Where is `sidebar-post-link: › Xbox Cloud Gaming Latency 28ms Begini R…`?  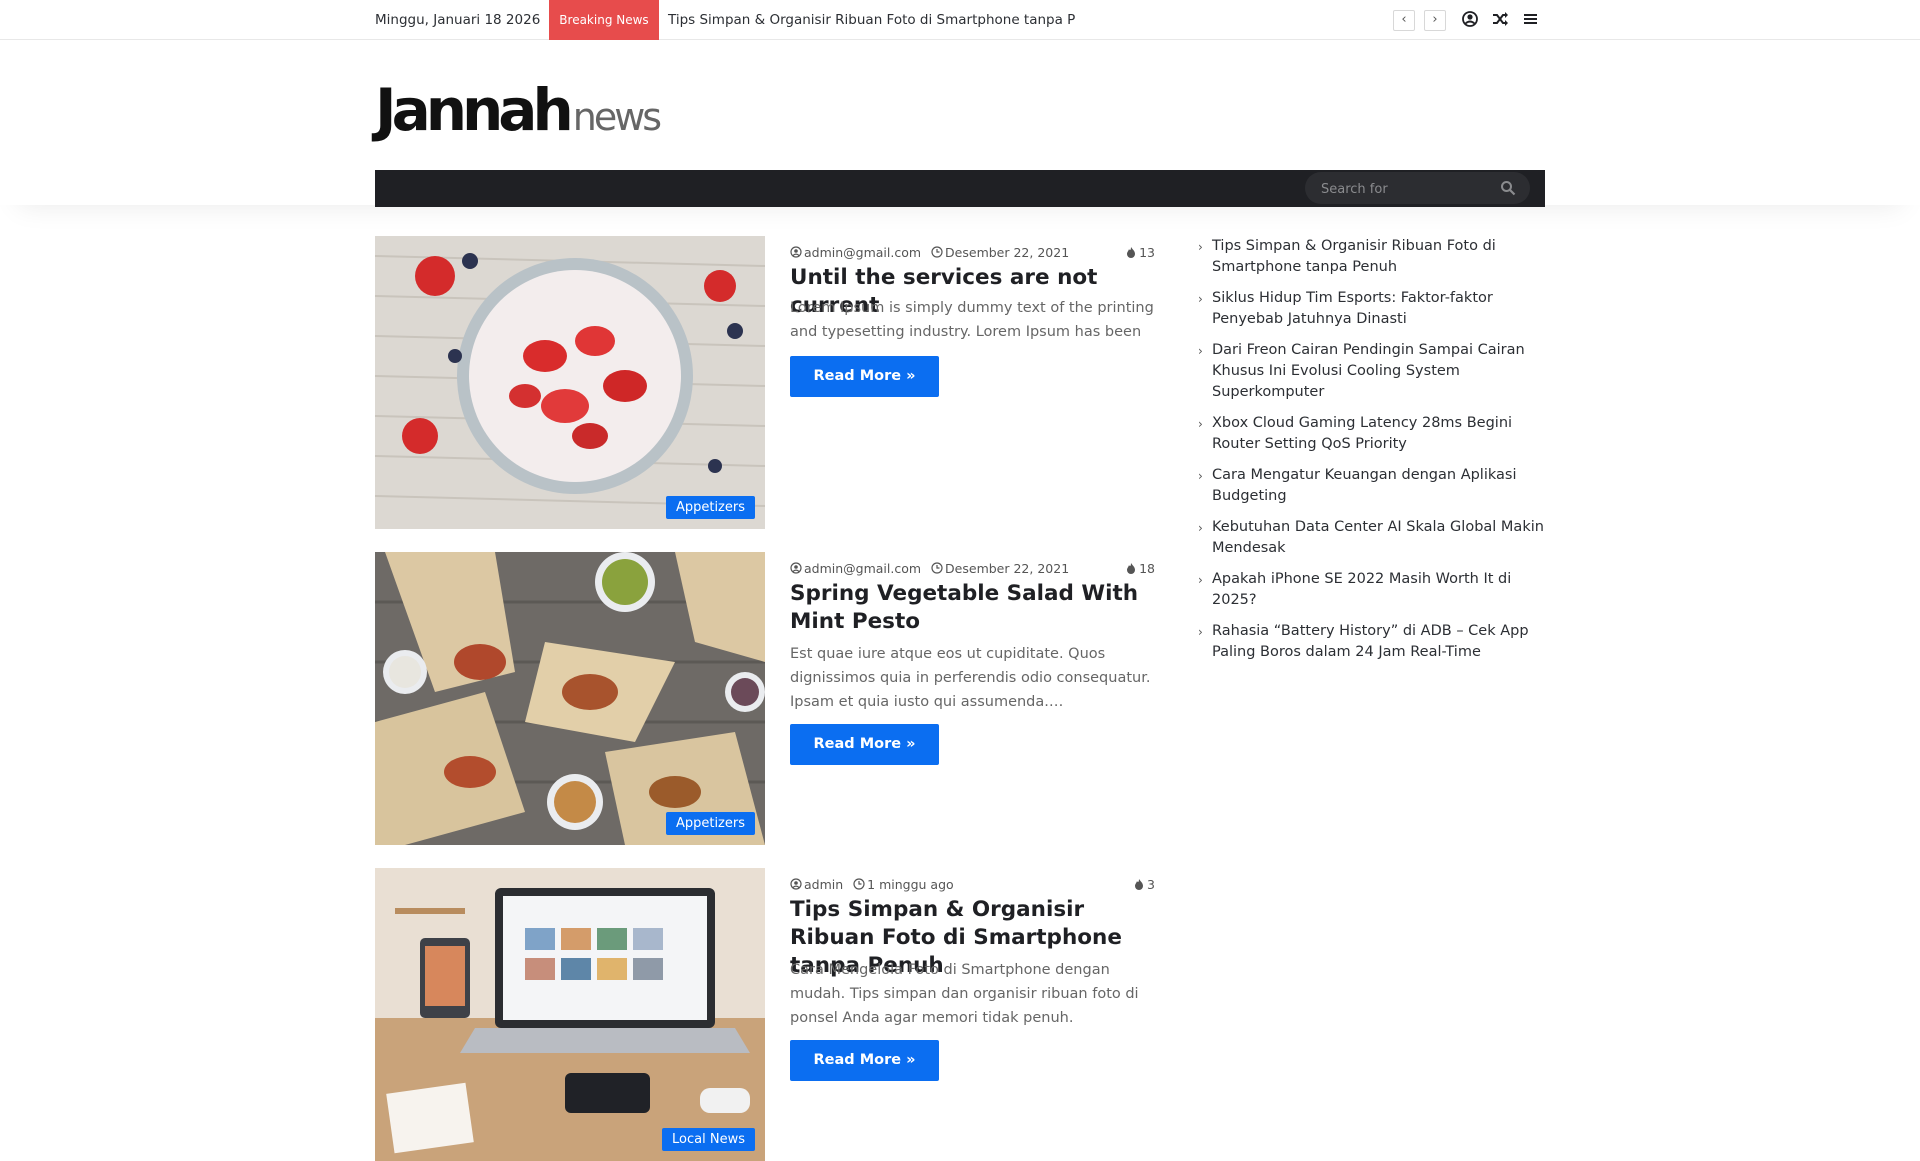
sidebar-post-link: › Xbox Cloud Gaming Latency 28ms Begini R… is located at coordinates (1371, 434).